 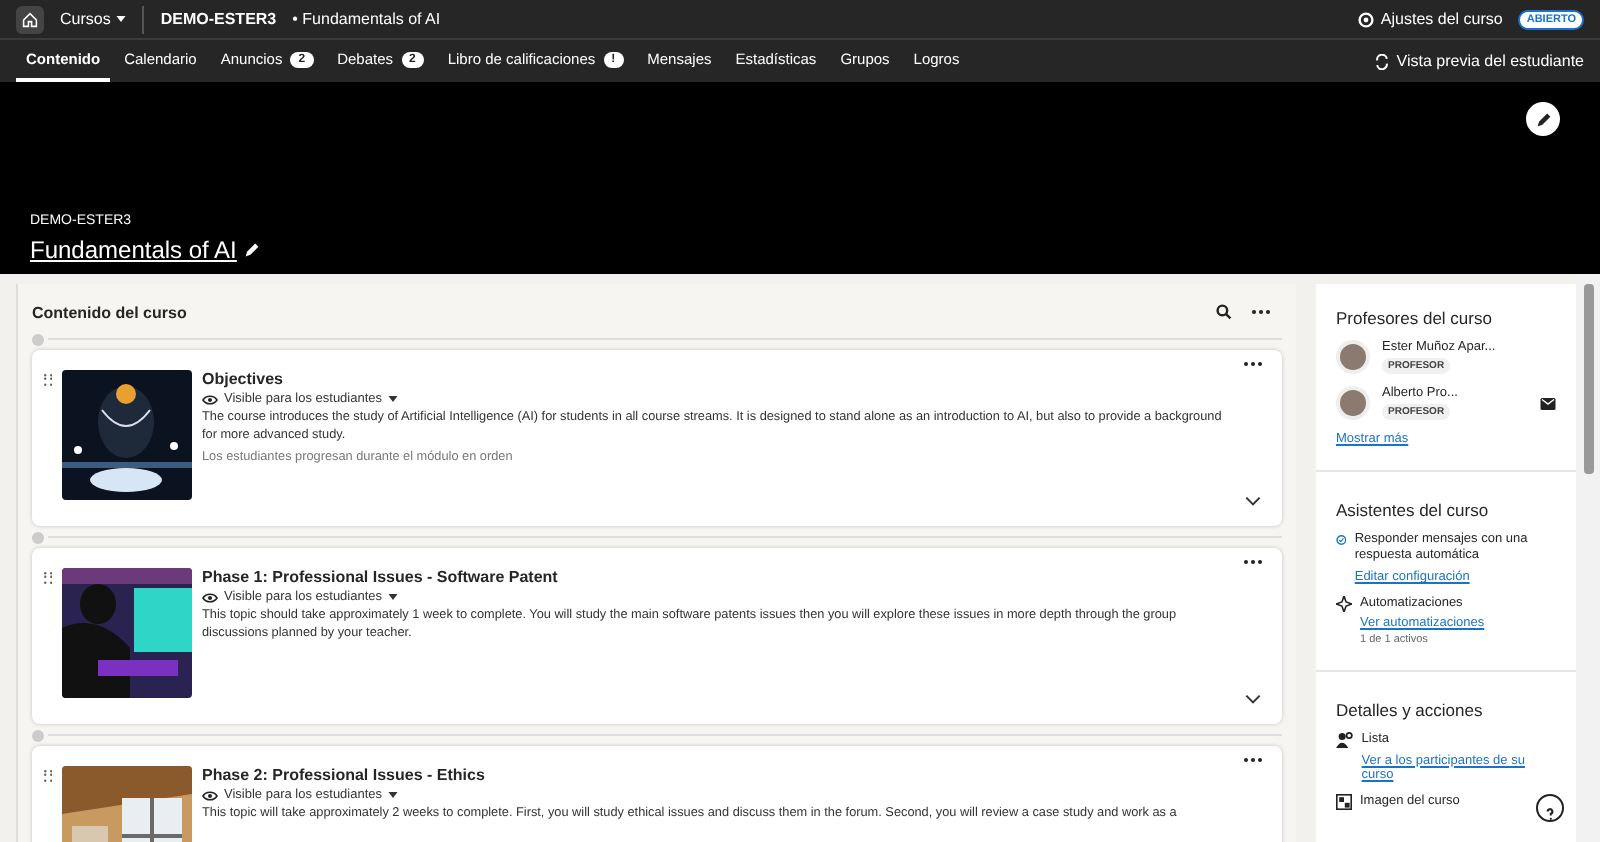 I want to click on section-title: Contenido del curso, so click(x=110, y=312).